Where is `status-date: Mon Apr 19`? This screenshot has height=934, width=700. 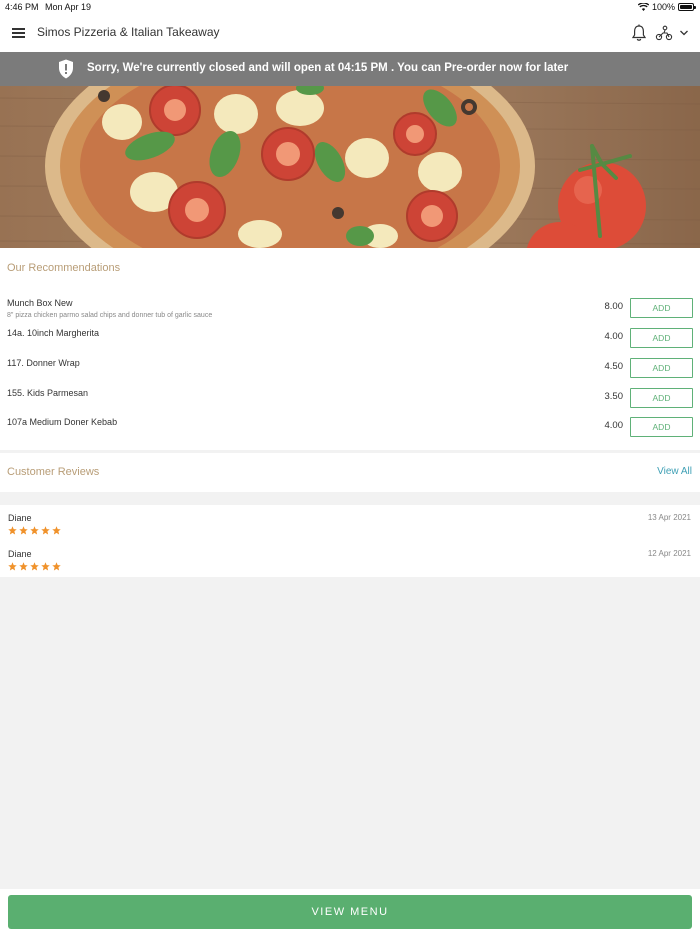 status-date: Mon Apr 19 is located at coordinates (68, 7).